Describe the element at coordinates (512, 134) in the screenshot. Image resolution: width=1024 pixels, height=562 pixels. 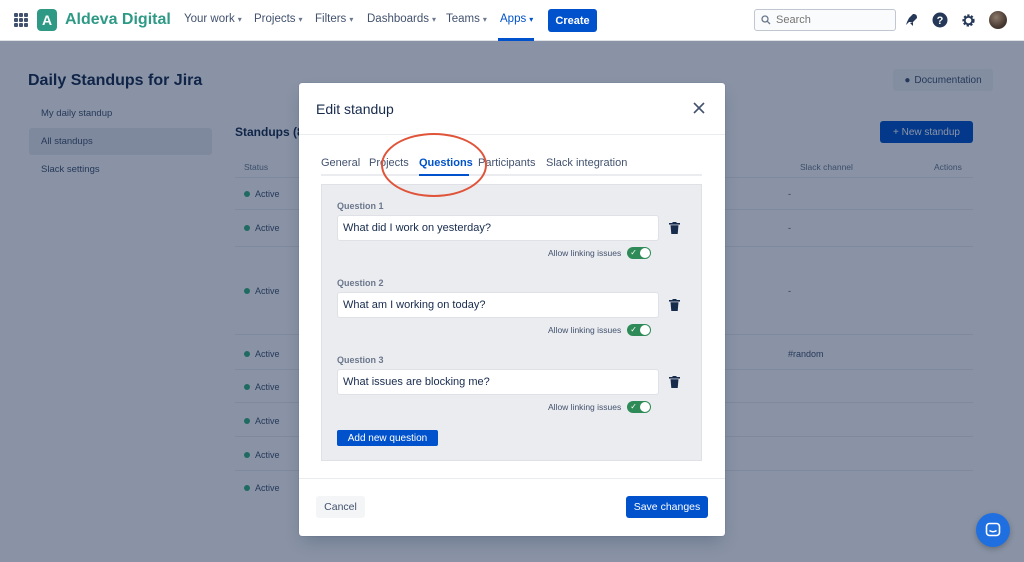
I see `header-divider` at that location.